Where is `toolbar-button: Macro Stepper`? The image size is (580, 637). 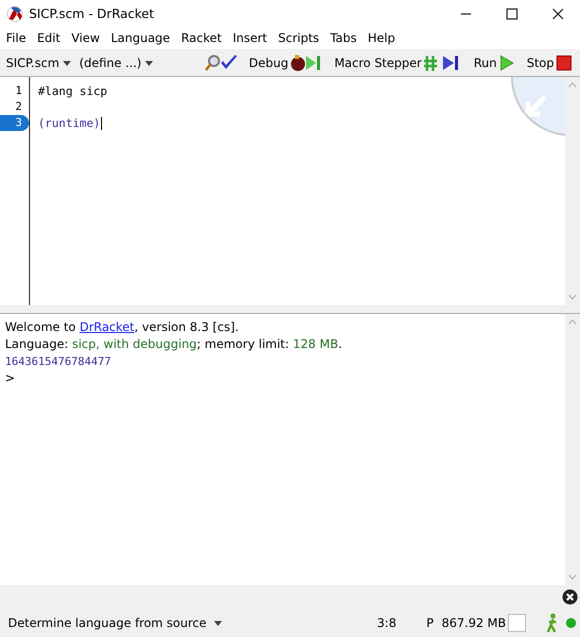 toolbar-button: Macro Stepper is located at coordinates (398, 63).